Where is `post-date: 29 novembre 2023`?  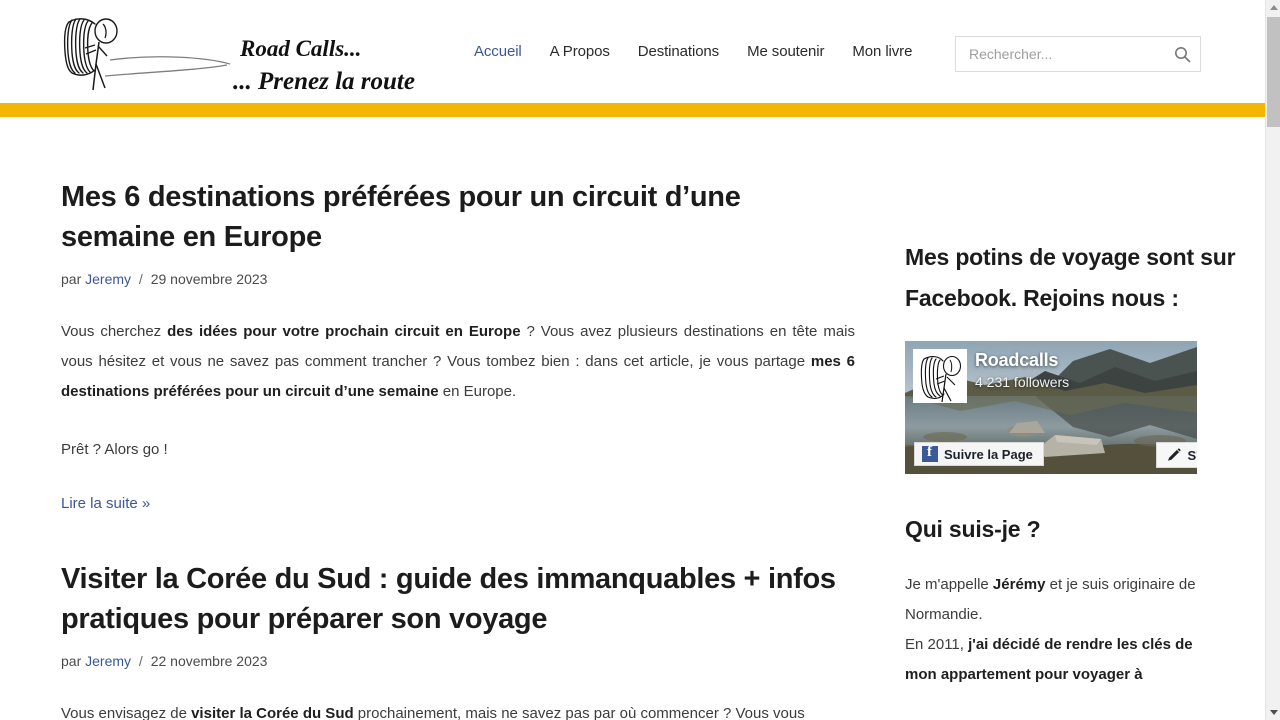 post-date: 29 novembre 2023 is located at coordinates (209, 279).